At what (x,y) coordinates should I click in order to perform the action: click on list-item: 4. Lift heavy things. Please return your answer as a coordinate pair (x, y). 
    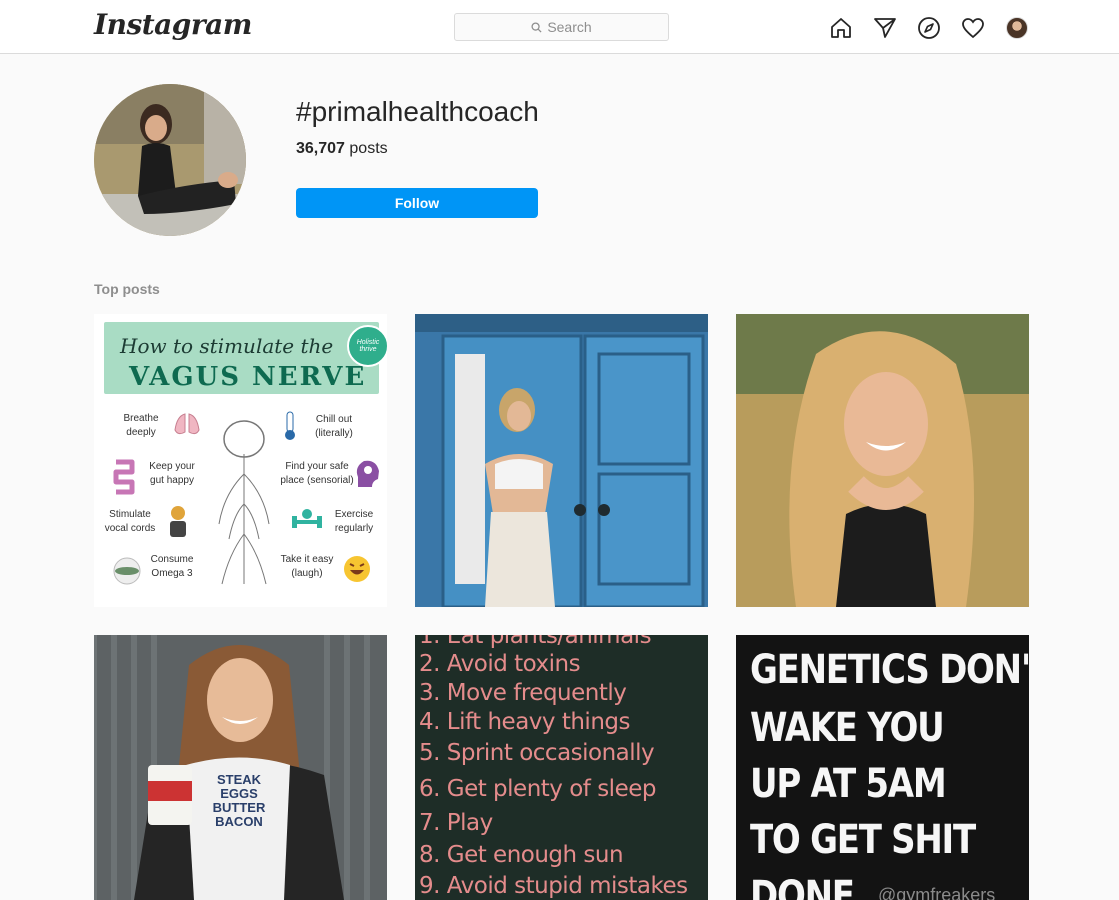
    Looking at the image, I should click on (524, 722).